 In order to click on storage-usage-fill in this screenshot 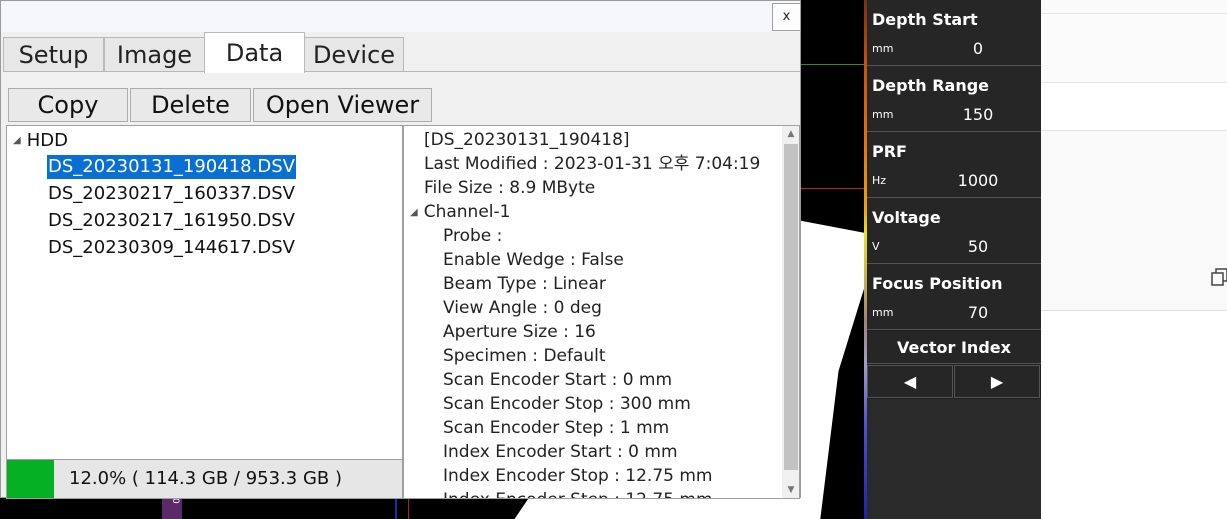, I will do `click(31, 479)`.